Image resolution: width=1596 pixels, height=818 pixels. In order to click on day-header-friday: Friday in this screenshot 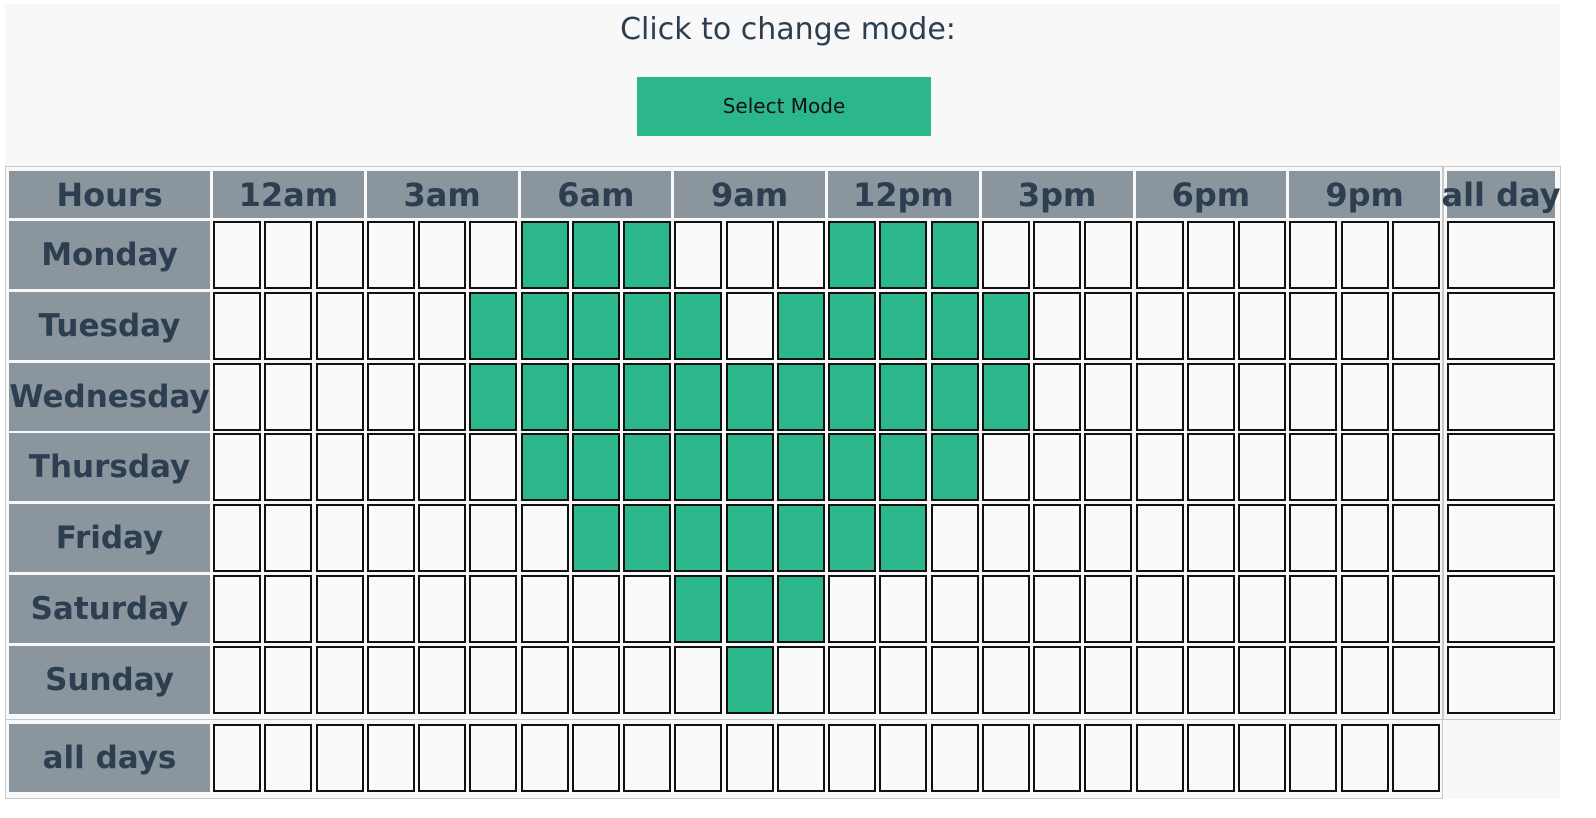, I will do `click(109, 538)`.